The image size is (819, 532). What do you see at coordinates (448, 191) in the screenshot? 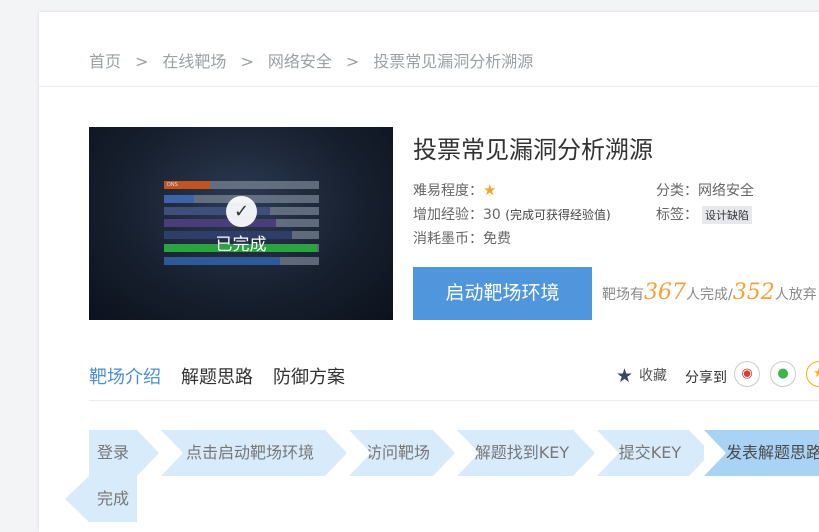
I see `difficulty-label: 难易程度：` at bounding box center [448, 191].